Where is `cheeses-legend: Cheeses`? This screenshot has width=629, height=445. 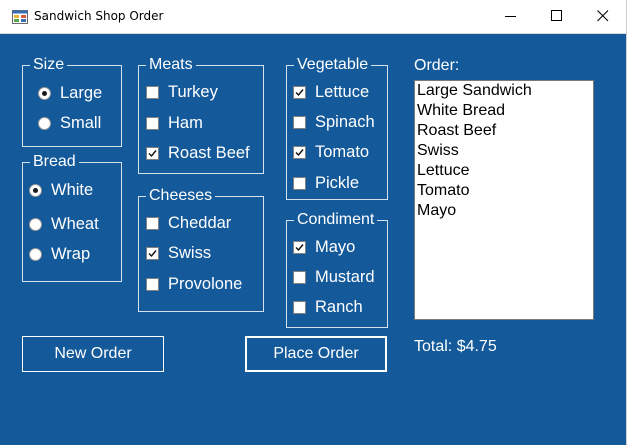 cheeses-legend: Cheeses is located at coordinates (181, 196).